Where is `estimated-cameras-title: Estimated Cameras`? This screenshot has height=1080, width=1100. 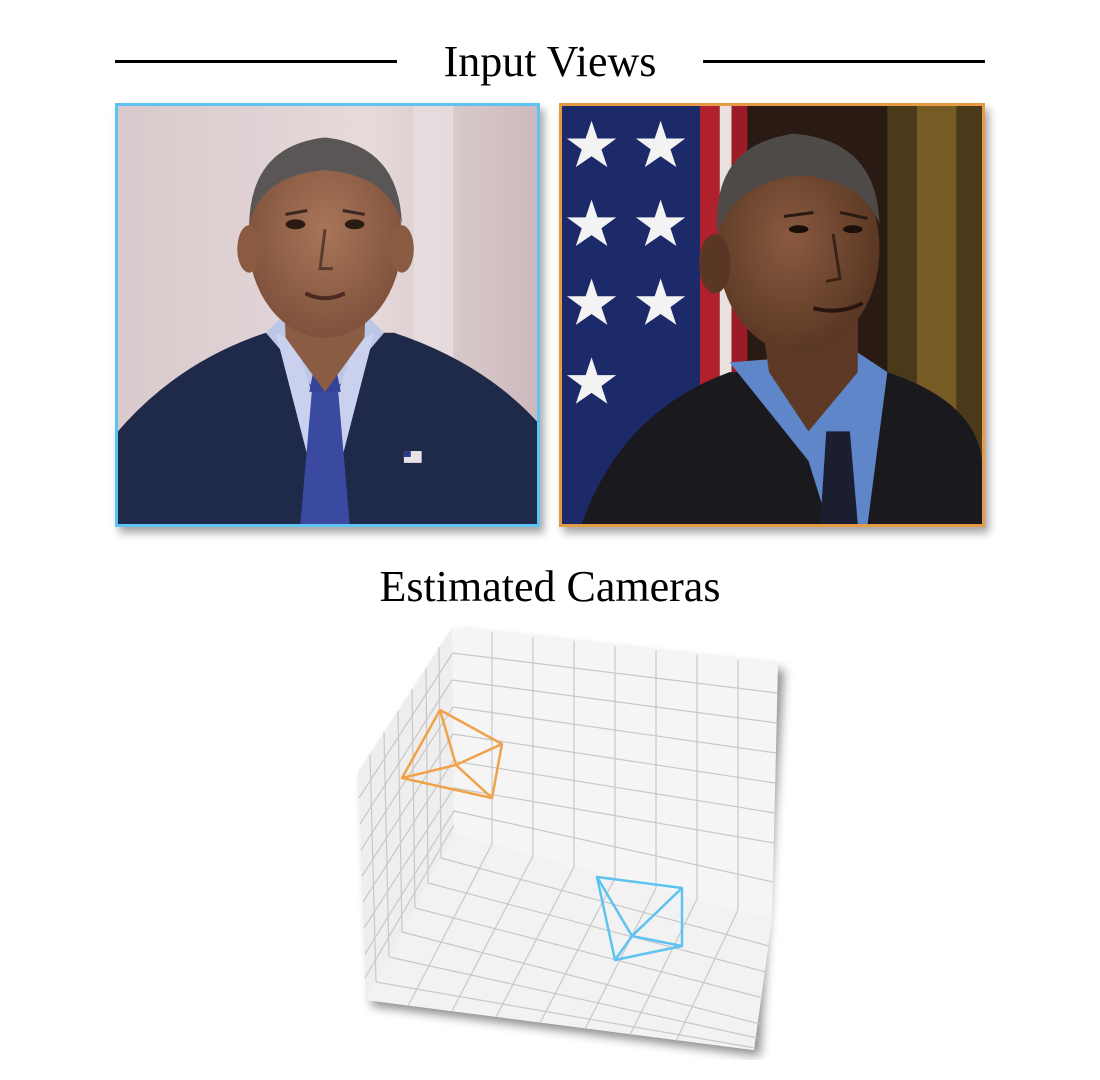
estimated-cameras-title: Estimated Cameras is located at coordinates (550, 586).